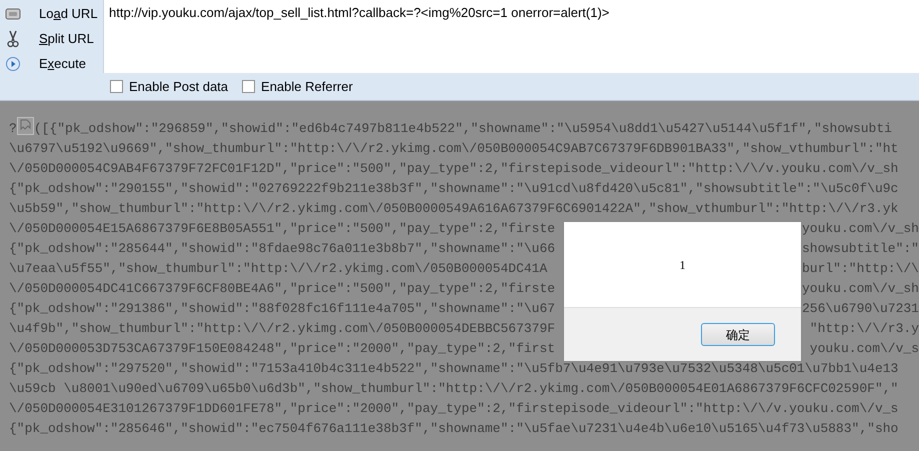 Image resolution: width=919 pixels, height=451 pixels. I want to click on code-line: {"pk_odshow":"297520","showid":"7153a410b4c311e4b522","showname":"\u5fb7\u4e91\u793e\u7532\u5348\u5c01\u7bb1\u4e13, so click(454, 369).